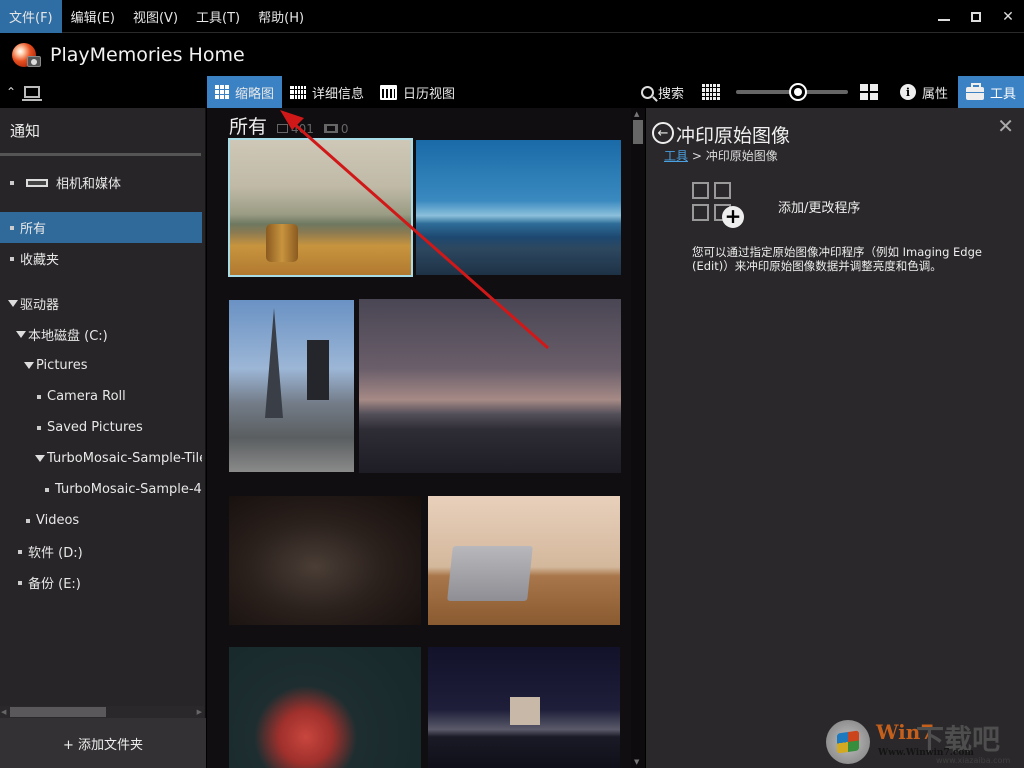  Describe the element at coordinates (124, 458) in the screenshot. I see `tree-item-label: TurboMosaic-Sample-Tiles` at that location.